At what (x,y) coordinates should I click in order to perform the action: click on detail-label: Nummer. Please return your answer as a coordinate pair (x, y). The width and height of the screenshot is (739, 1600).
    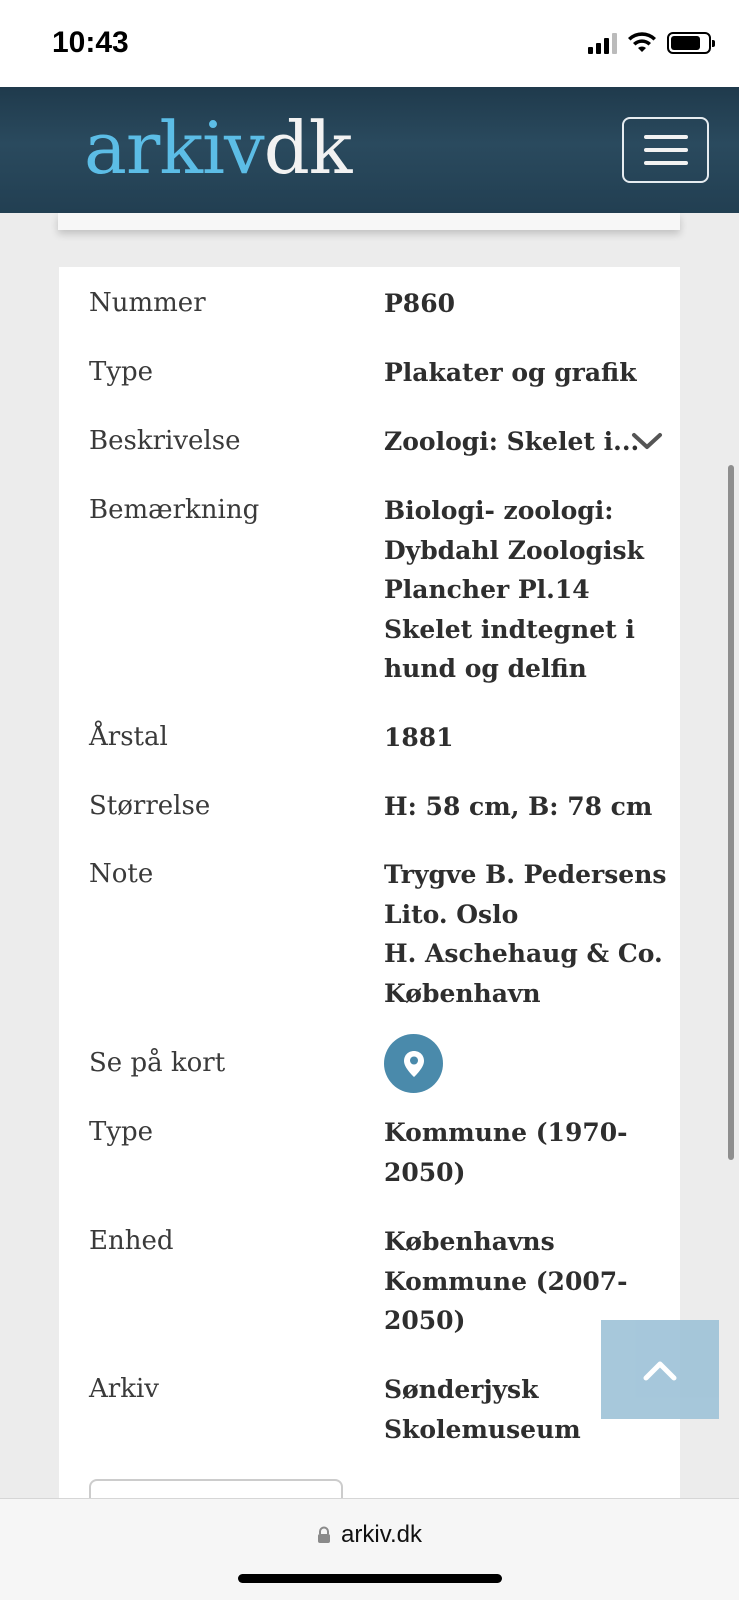
    Looking at the image, I should click on (147, 303).